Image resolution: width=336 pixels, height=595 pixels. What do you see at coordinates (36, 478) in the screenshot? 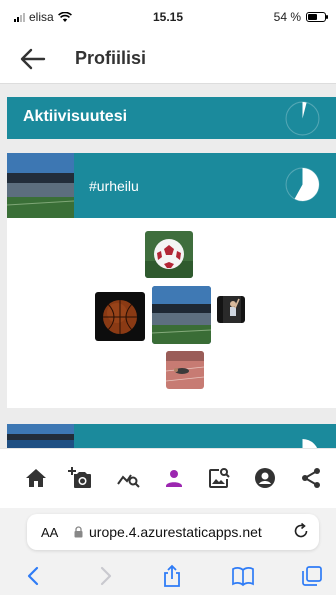
I see `home-icon` at bounding box center [36, 478].